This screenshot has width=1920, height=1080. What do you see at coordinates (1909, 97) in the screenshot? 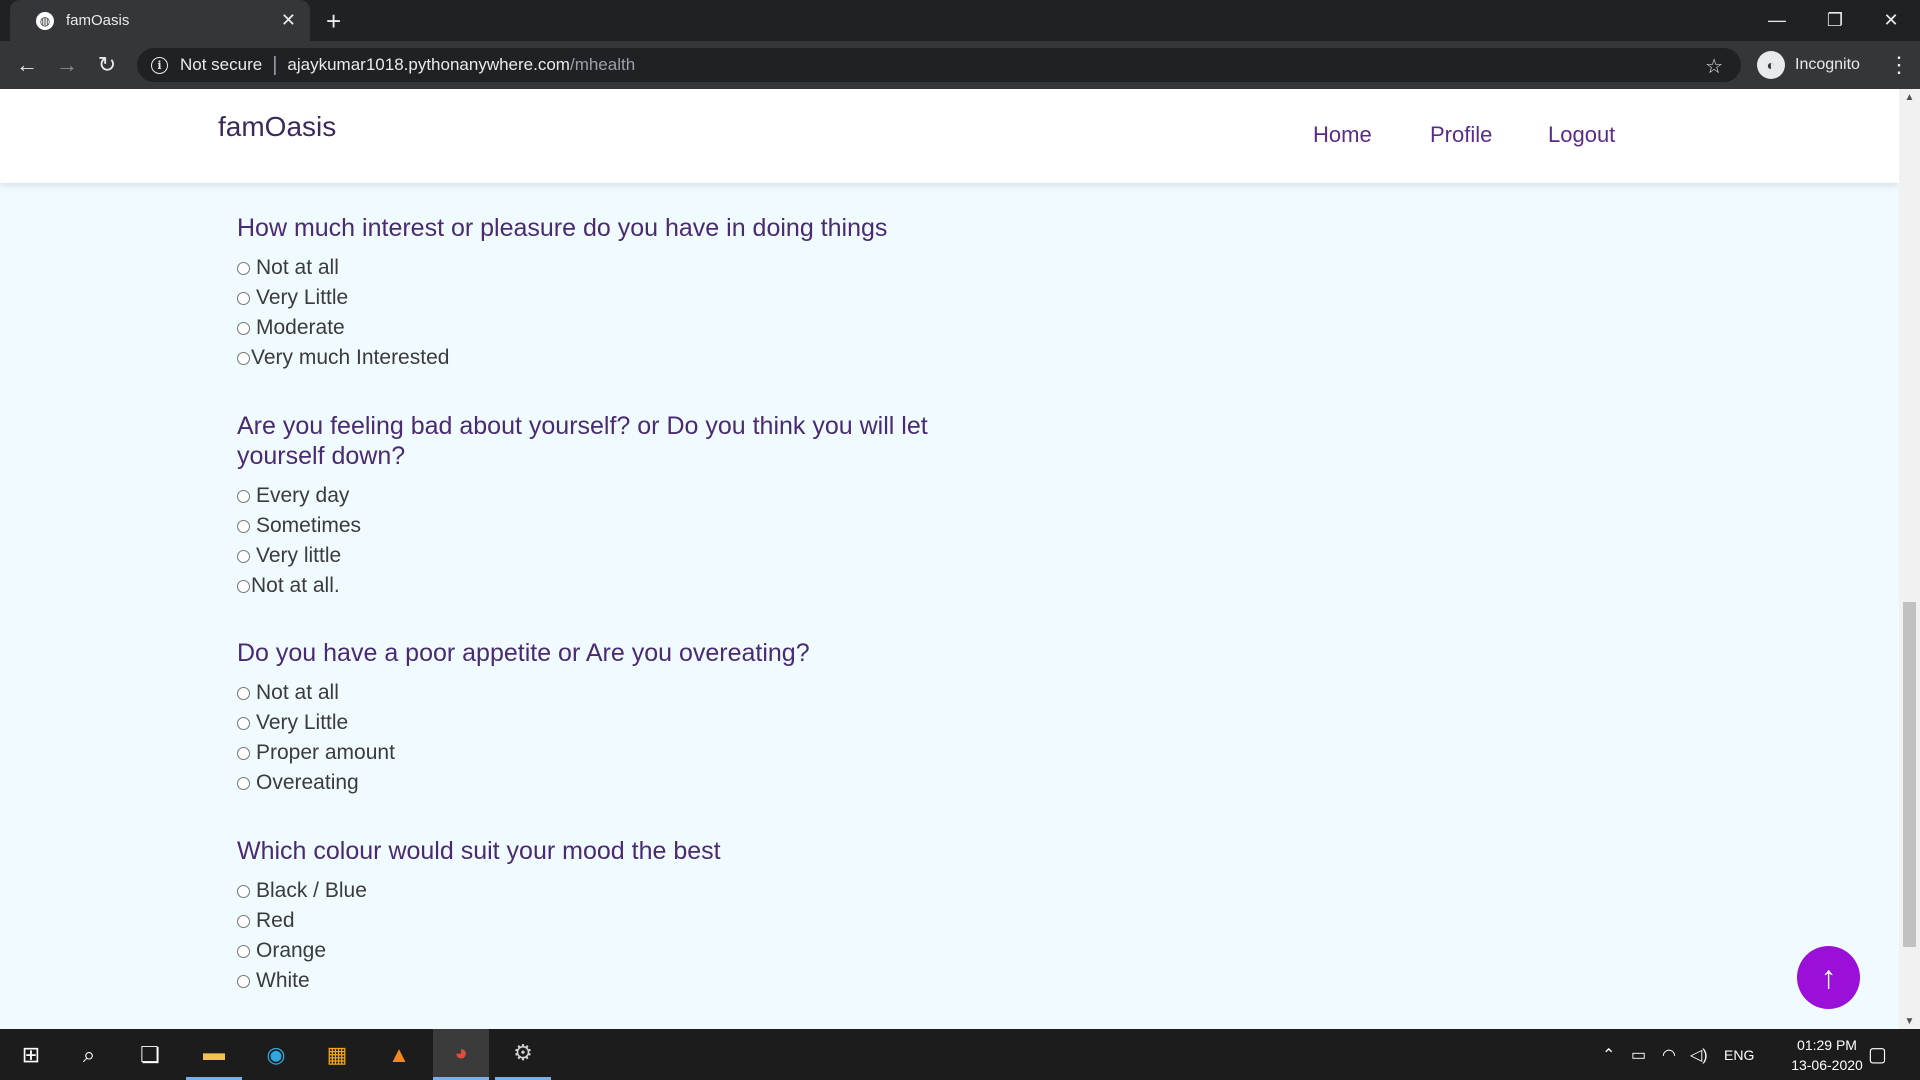
I see `scroll-up-arrow-icon: ▲` at bounding box center [1909, 97].